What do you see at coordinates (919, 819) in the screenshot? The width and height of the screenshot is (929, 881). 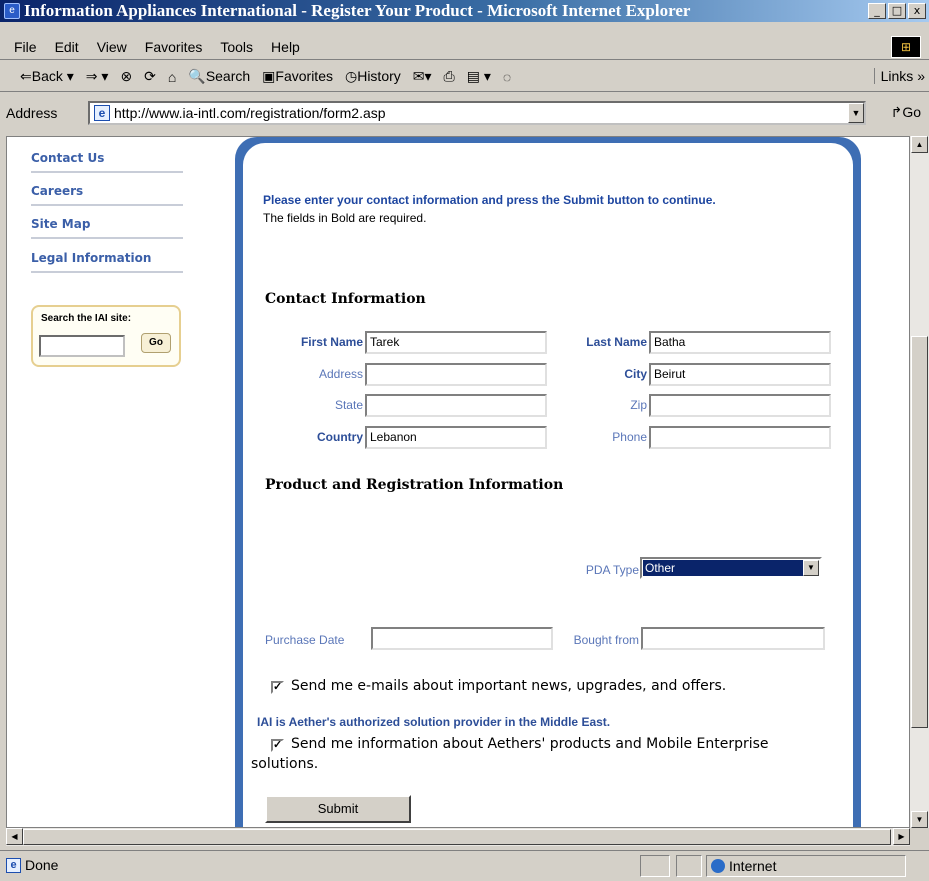 I see `scroll-down-icon: ▼` at bounding box center [919, 819].